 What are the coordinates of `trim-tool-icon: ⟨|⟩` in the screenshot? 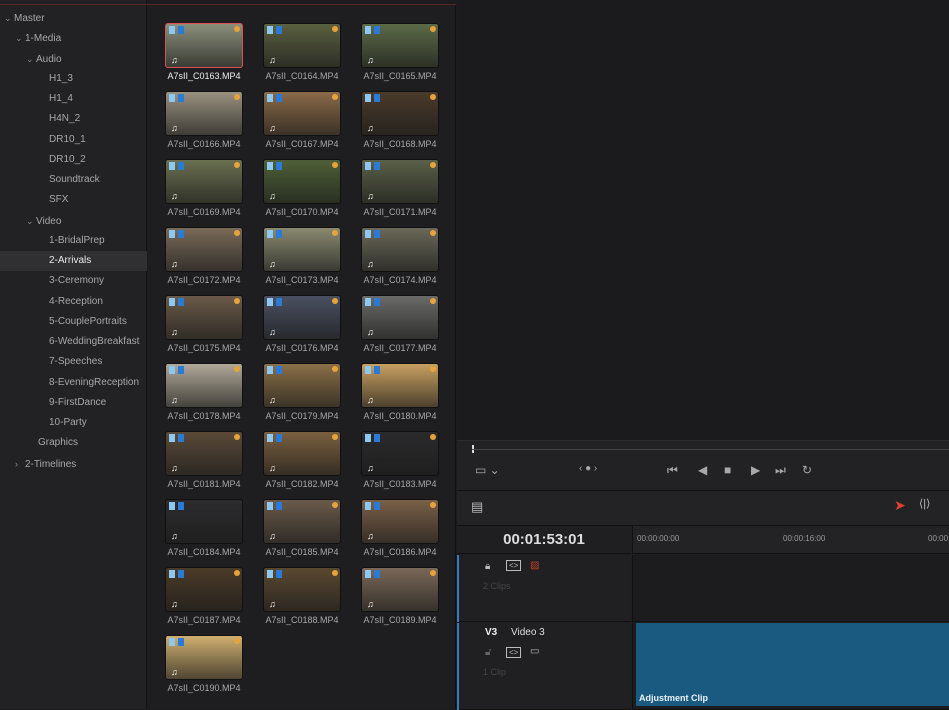 It's located at (924, 503).